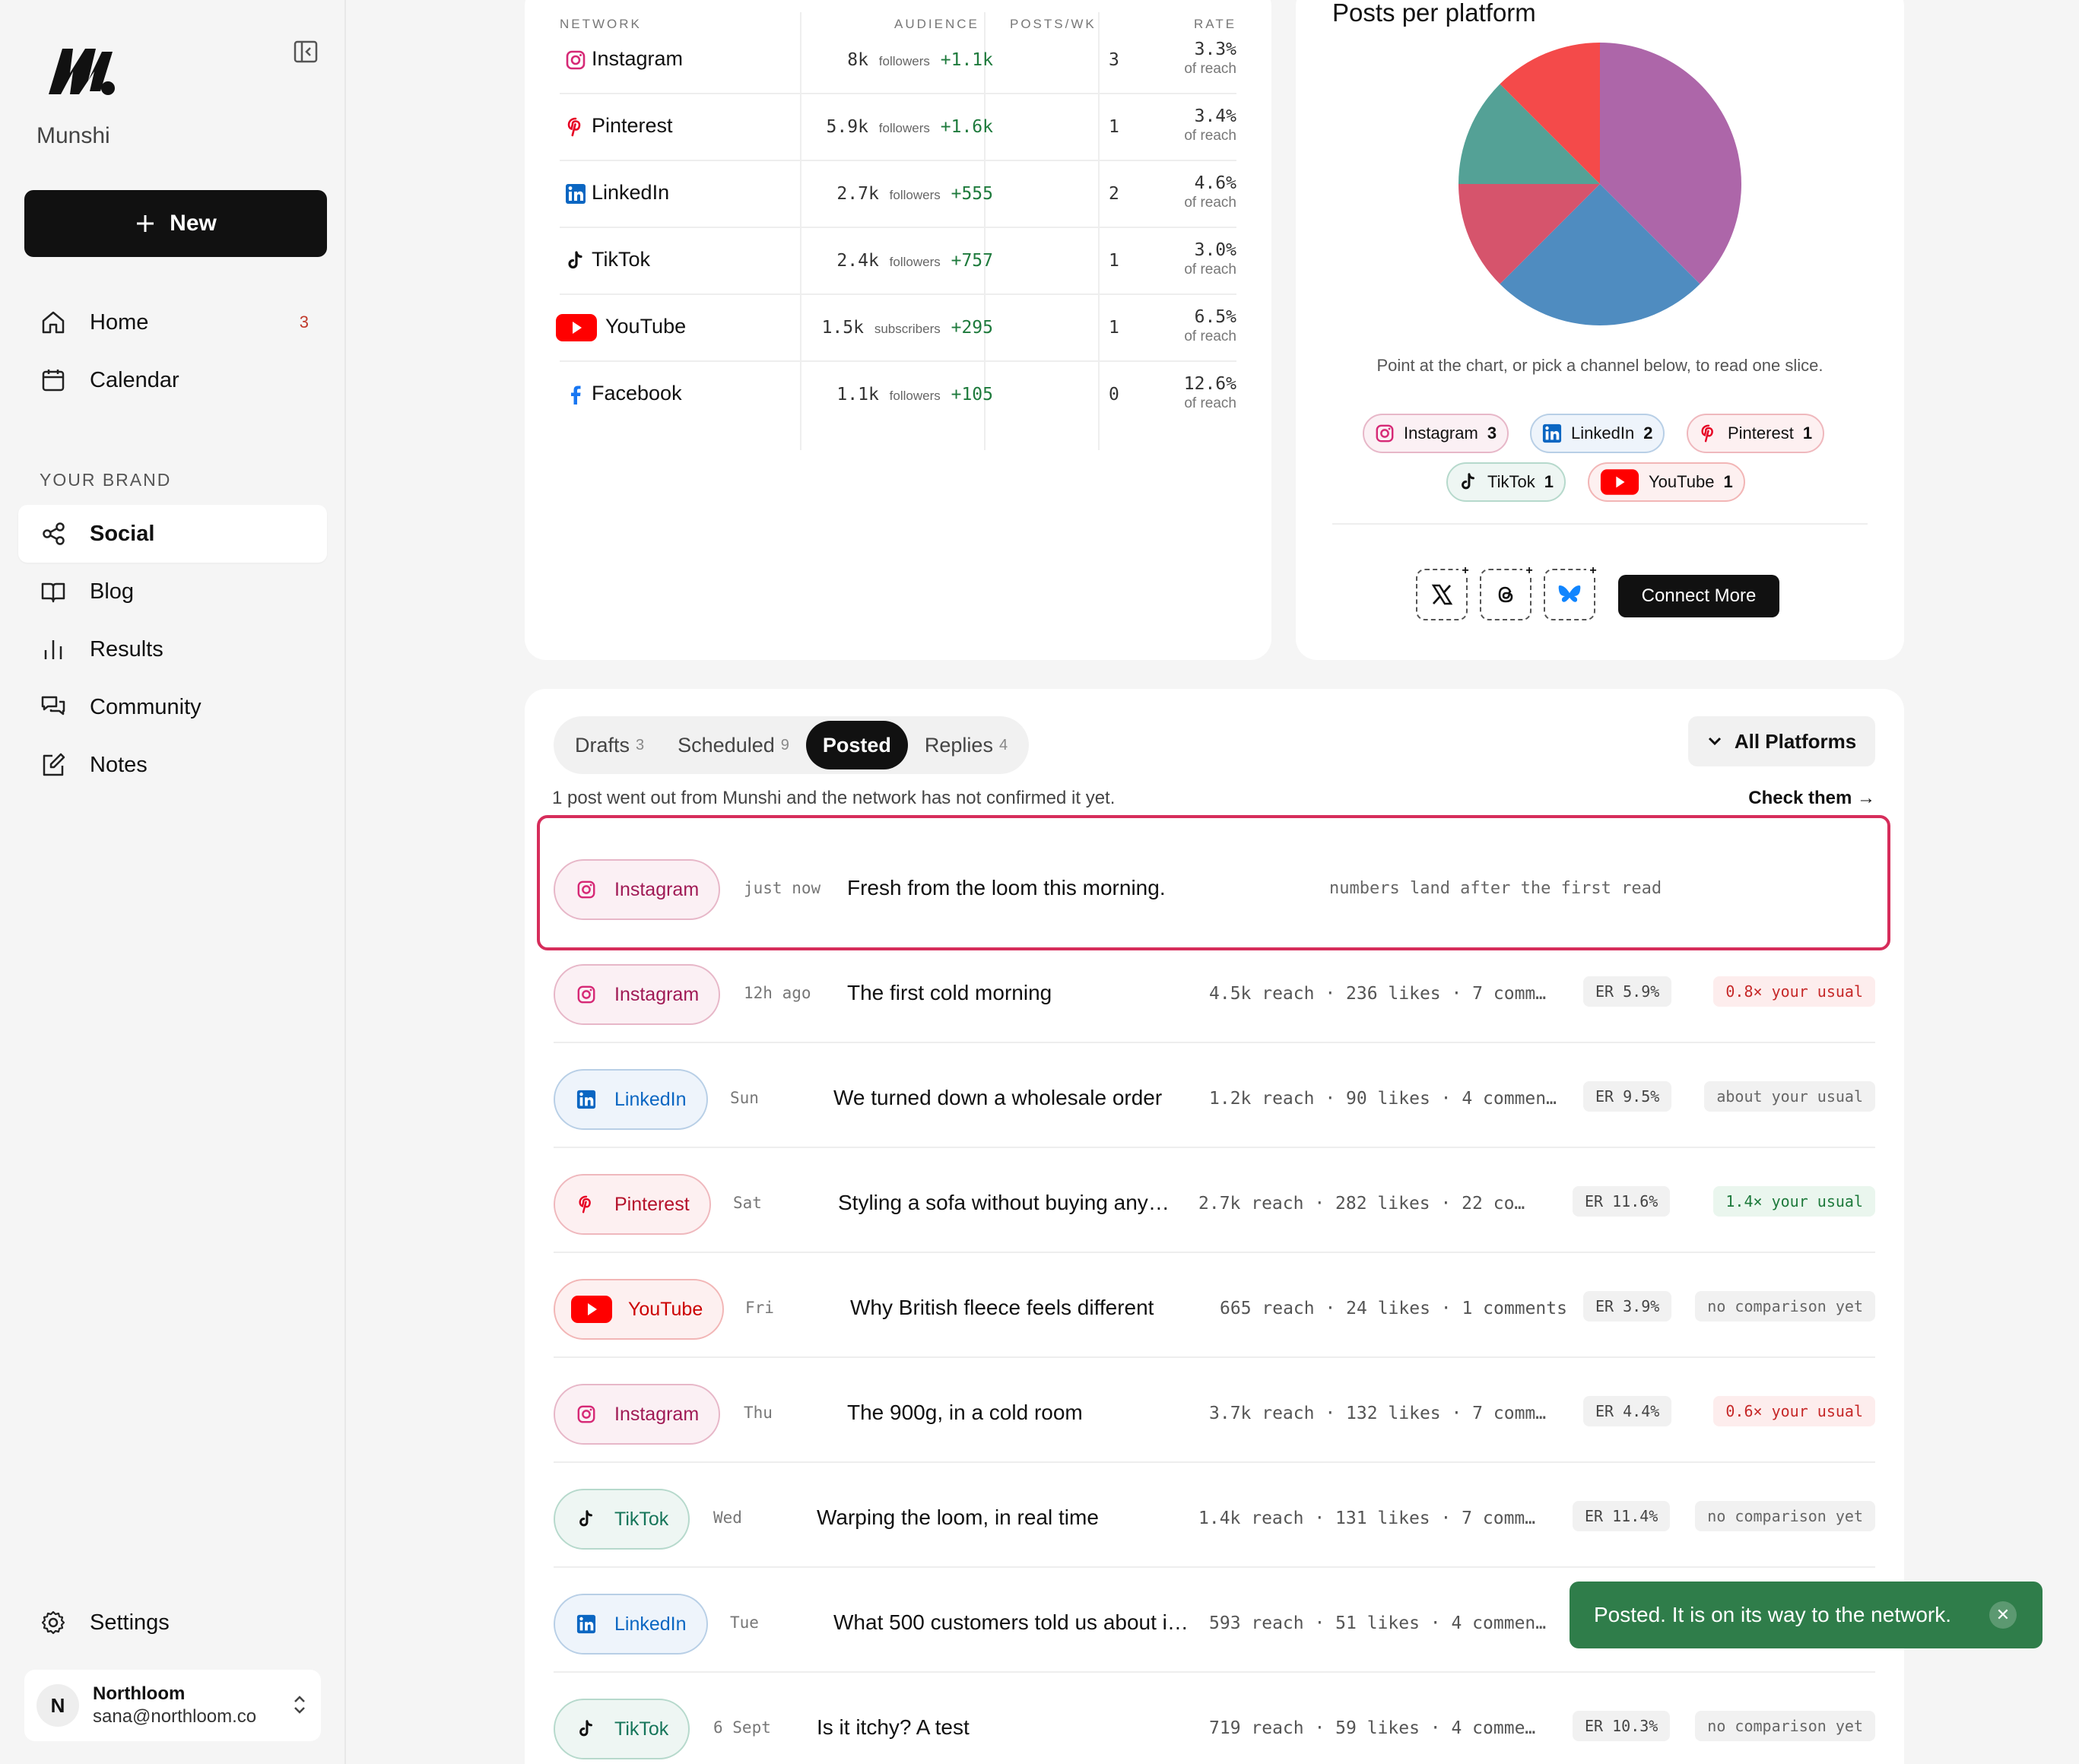  What do you see at coordinates (965, 1412) in the screenshot?
I see `post-title: The 900g, in a cold room` at bounding box center [965, 1412].